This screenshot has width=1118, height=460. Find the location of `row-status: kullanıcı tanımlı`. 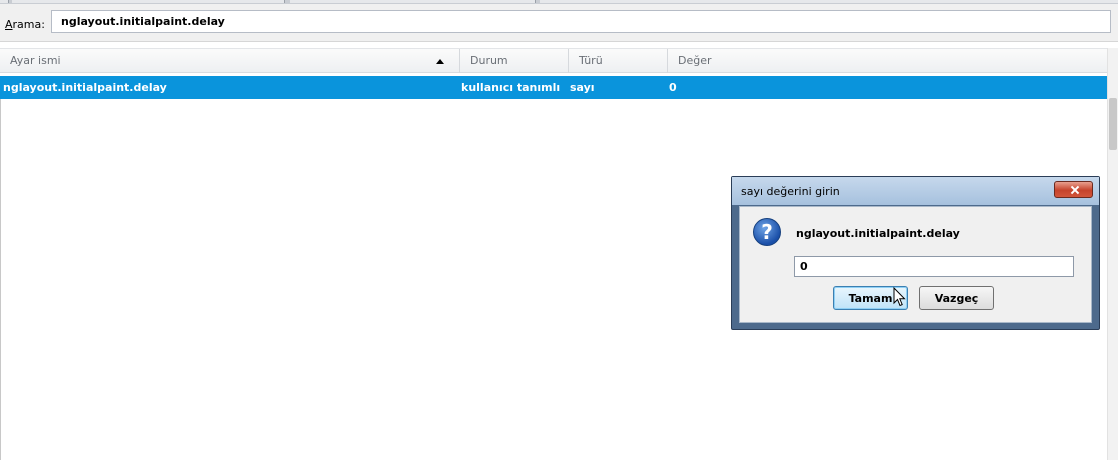

row-status: kullanıcı tanımlı is located at coordinates (511, 87).